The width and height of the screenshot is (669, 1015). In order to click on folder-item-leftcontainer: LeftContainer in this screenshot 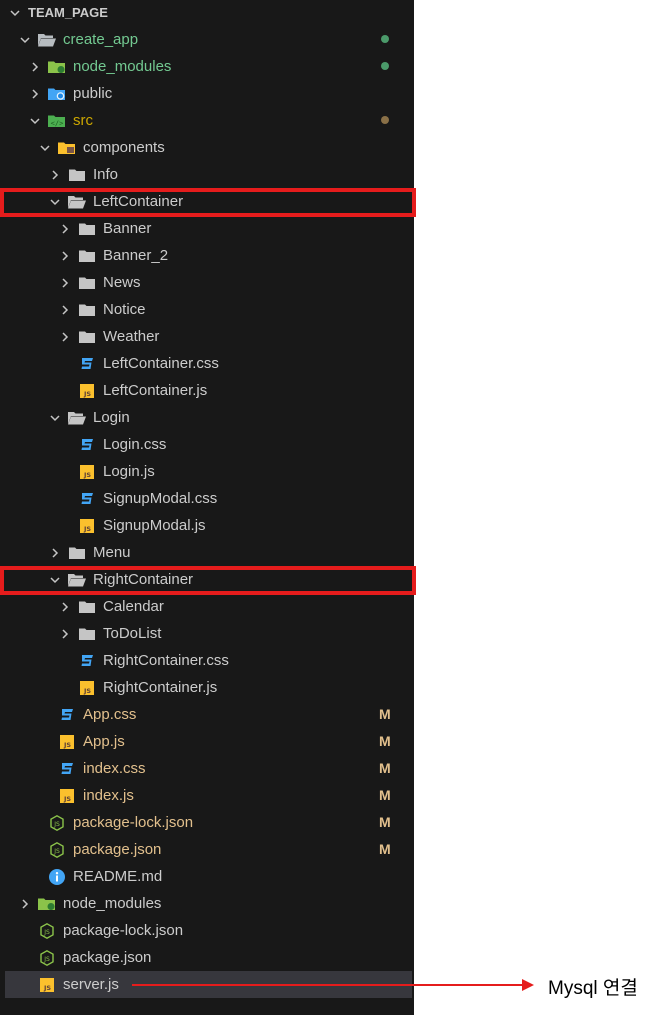, I will do `click(207, 201)`.